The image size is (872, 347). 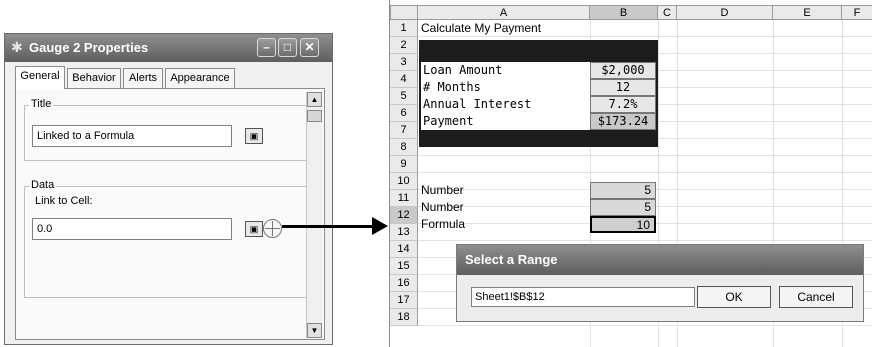 I want to click on loan-amount-label: Loan Amount, so click(x=506, y=70).